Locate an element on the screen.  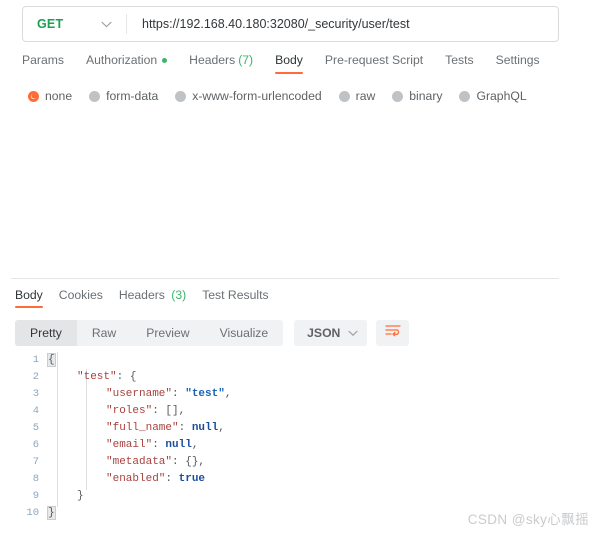
view-mode-preview: Preview is located at coordinates (167, 333).